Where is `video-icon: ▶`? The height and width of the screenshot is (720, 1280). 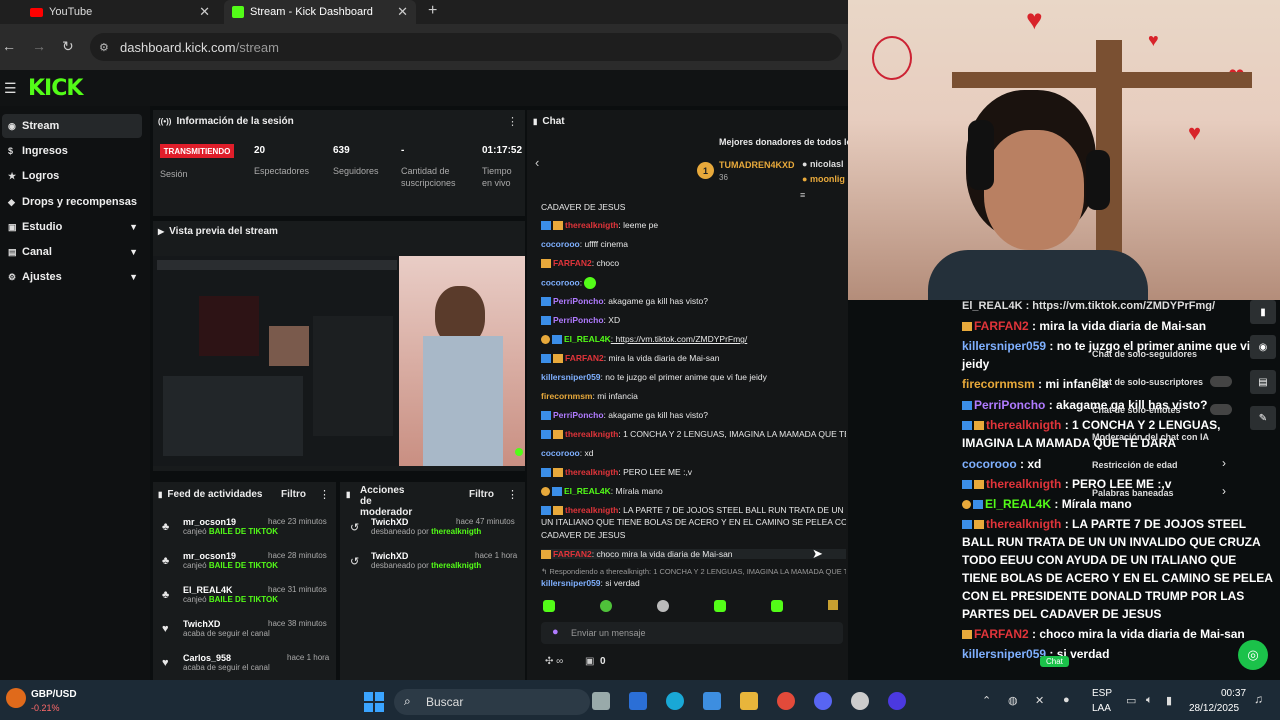 video-icon: ▶ is located at coordinates (161, 231).